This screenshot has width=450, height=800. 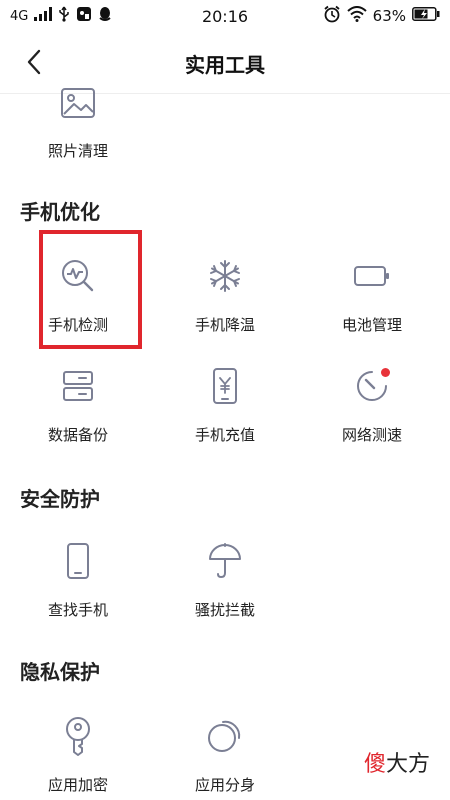 I want to click on wifi-icon, so click(x=356, y=16).